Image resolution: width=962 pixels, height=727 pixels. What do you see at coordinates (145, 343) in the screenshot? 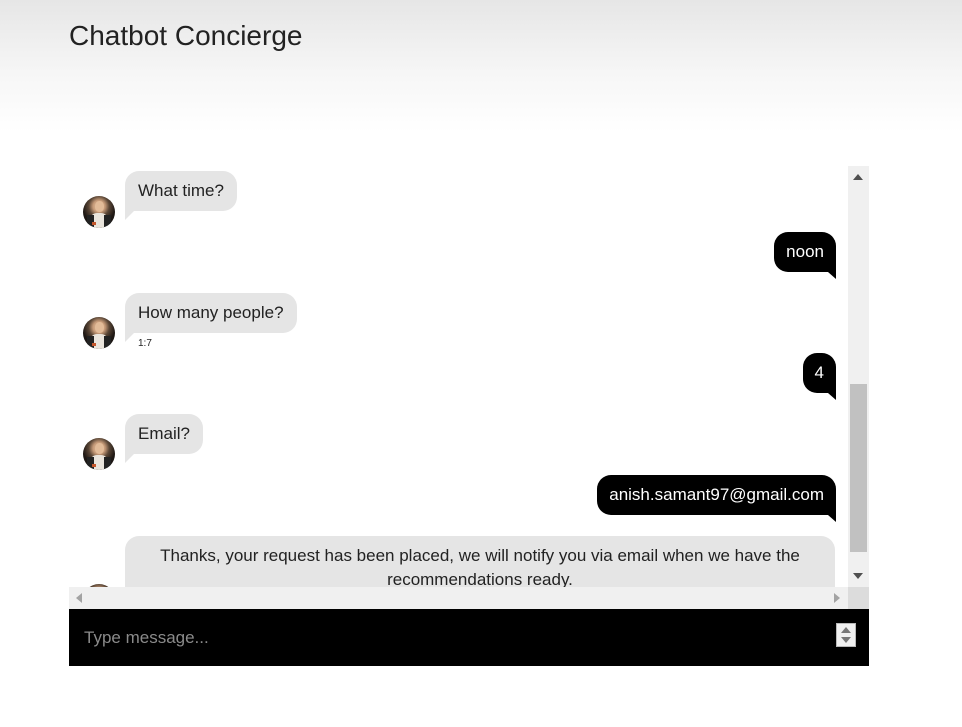
I see `message-timestamp: 1:7` at bounding box center [145, 343].